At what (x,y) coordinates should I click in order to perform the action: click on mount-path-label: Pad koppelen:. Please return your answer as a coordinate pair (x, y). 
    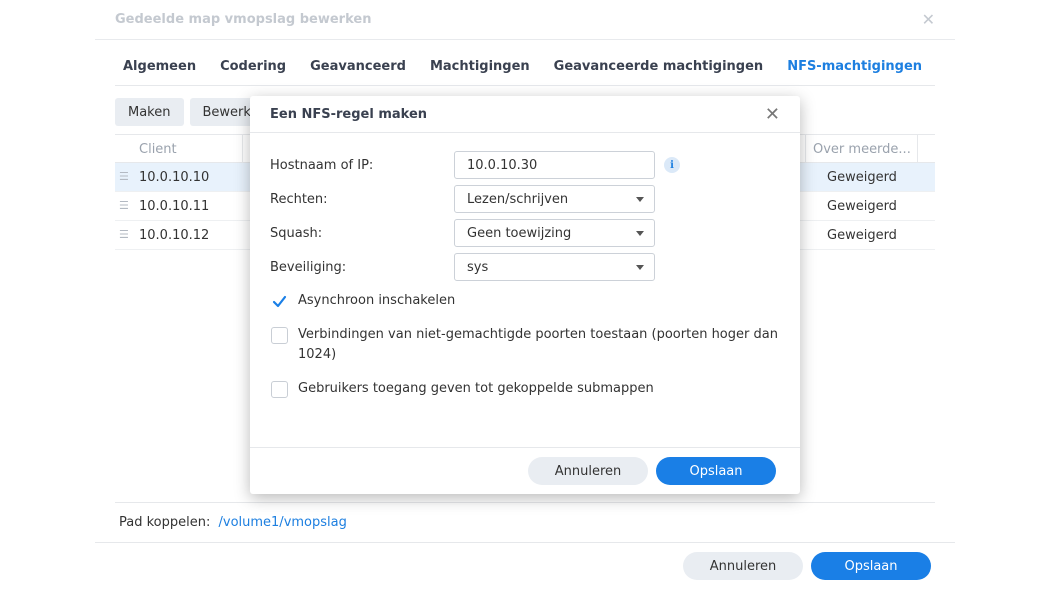
    Looking at the image, I should click on (165, 522).